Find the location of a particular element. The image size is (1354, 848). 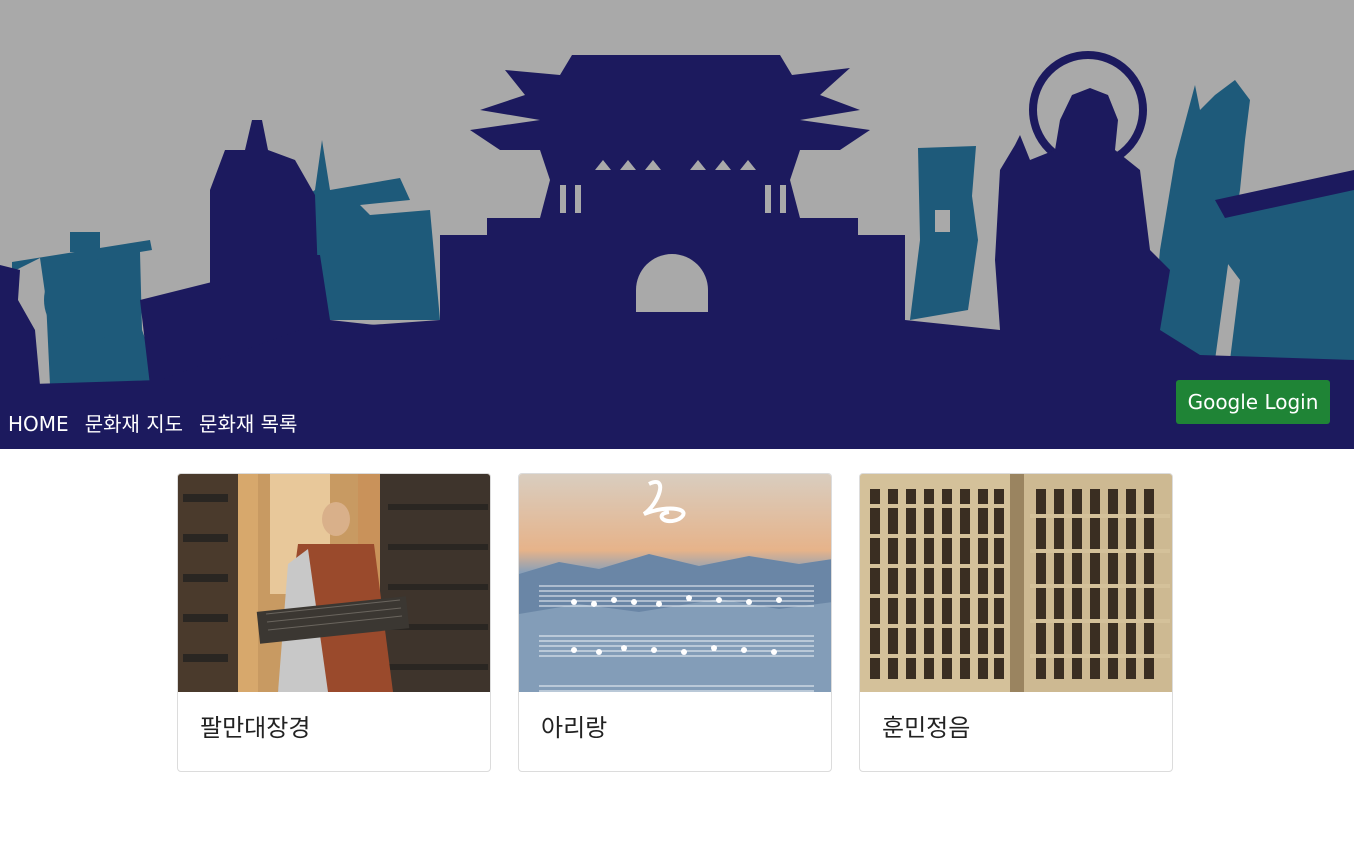

card-title: 훈민정음 is located at coordinates (926, 728).